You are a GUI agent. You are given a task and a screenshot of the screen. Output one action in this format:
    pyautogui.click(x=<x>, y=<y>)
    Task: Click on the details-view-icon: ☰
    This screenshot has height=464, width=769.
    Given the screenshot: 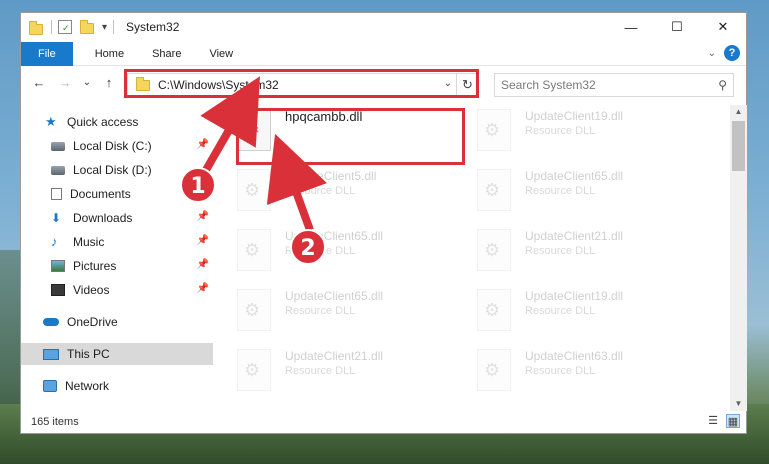 What is the action you would take?
    pyautogui.click(x=713, y=421)
    